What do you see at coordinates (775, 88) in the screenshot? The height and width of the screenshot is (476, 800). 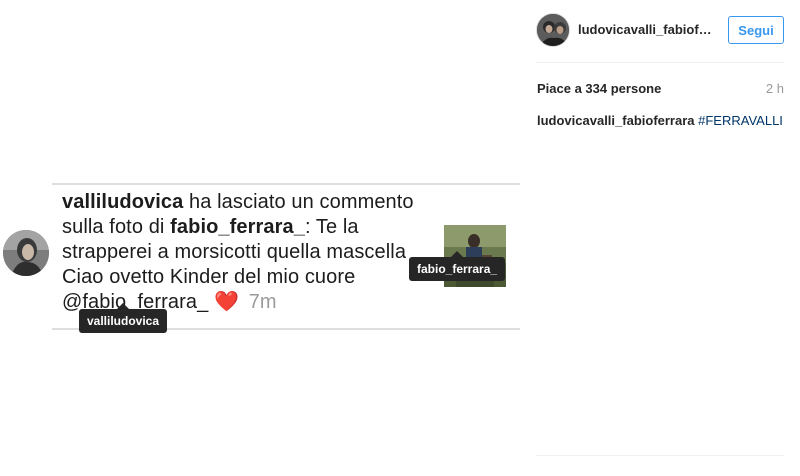 I see `post-timestamp: 2 h` at bounding box center [775, 88].